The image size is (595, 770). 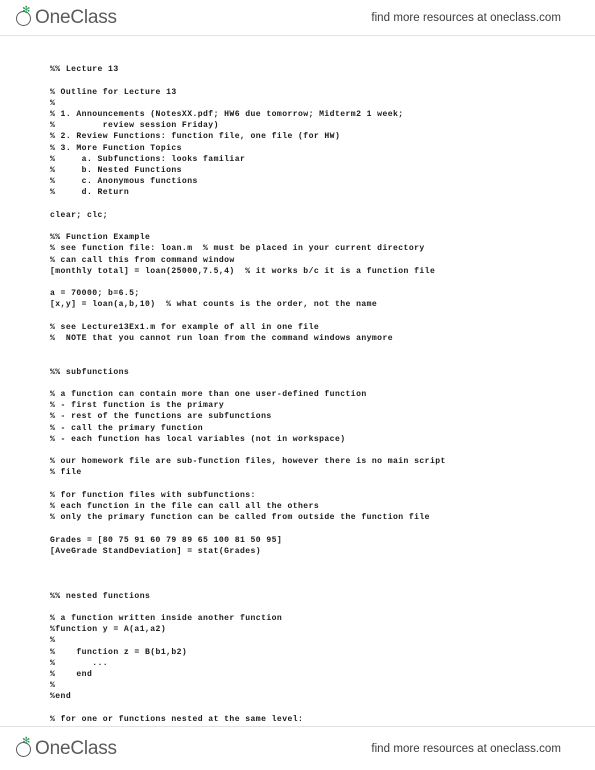 I want to click on header-promo-text: find more resources at oneclass.com, so click(x=466, y=17).